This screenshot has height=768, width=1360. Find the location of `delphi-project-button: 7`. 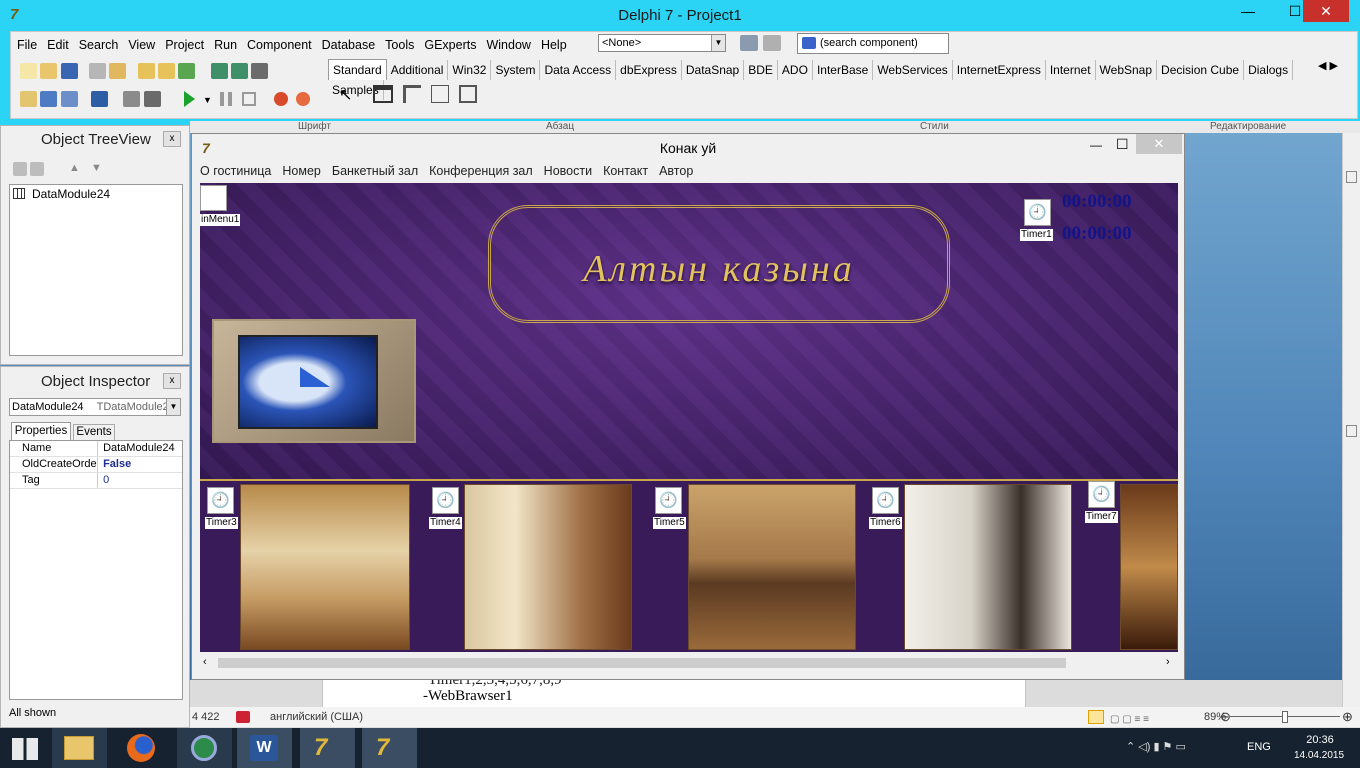

delphi-project-button: 7 is located at coordinates (389, 748).